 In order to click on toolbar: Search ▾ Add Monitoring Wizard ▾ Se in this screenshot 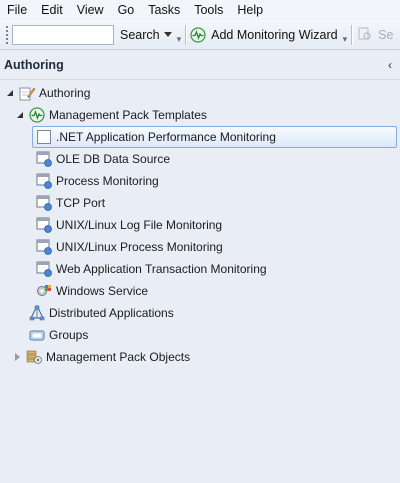, I will do `click(200, 35)`.